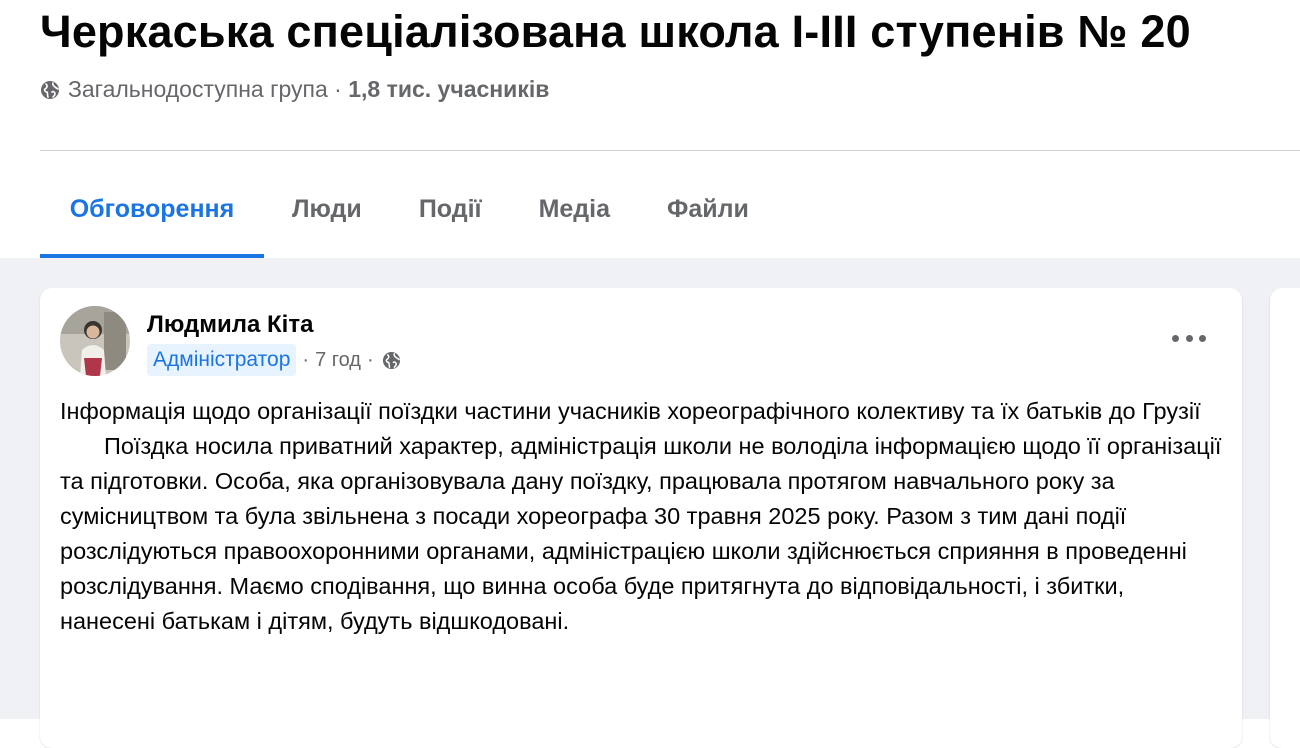 This screenshot has width=1300, height=748. I want to click on avatar, so click(95, 341).